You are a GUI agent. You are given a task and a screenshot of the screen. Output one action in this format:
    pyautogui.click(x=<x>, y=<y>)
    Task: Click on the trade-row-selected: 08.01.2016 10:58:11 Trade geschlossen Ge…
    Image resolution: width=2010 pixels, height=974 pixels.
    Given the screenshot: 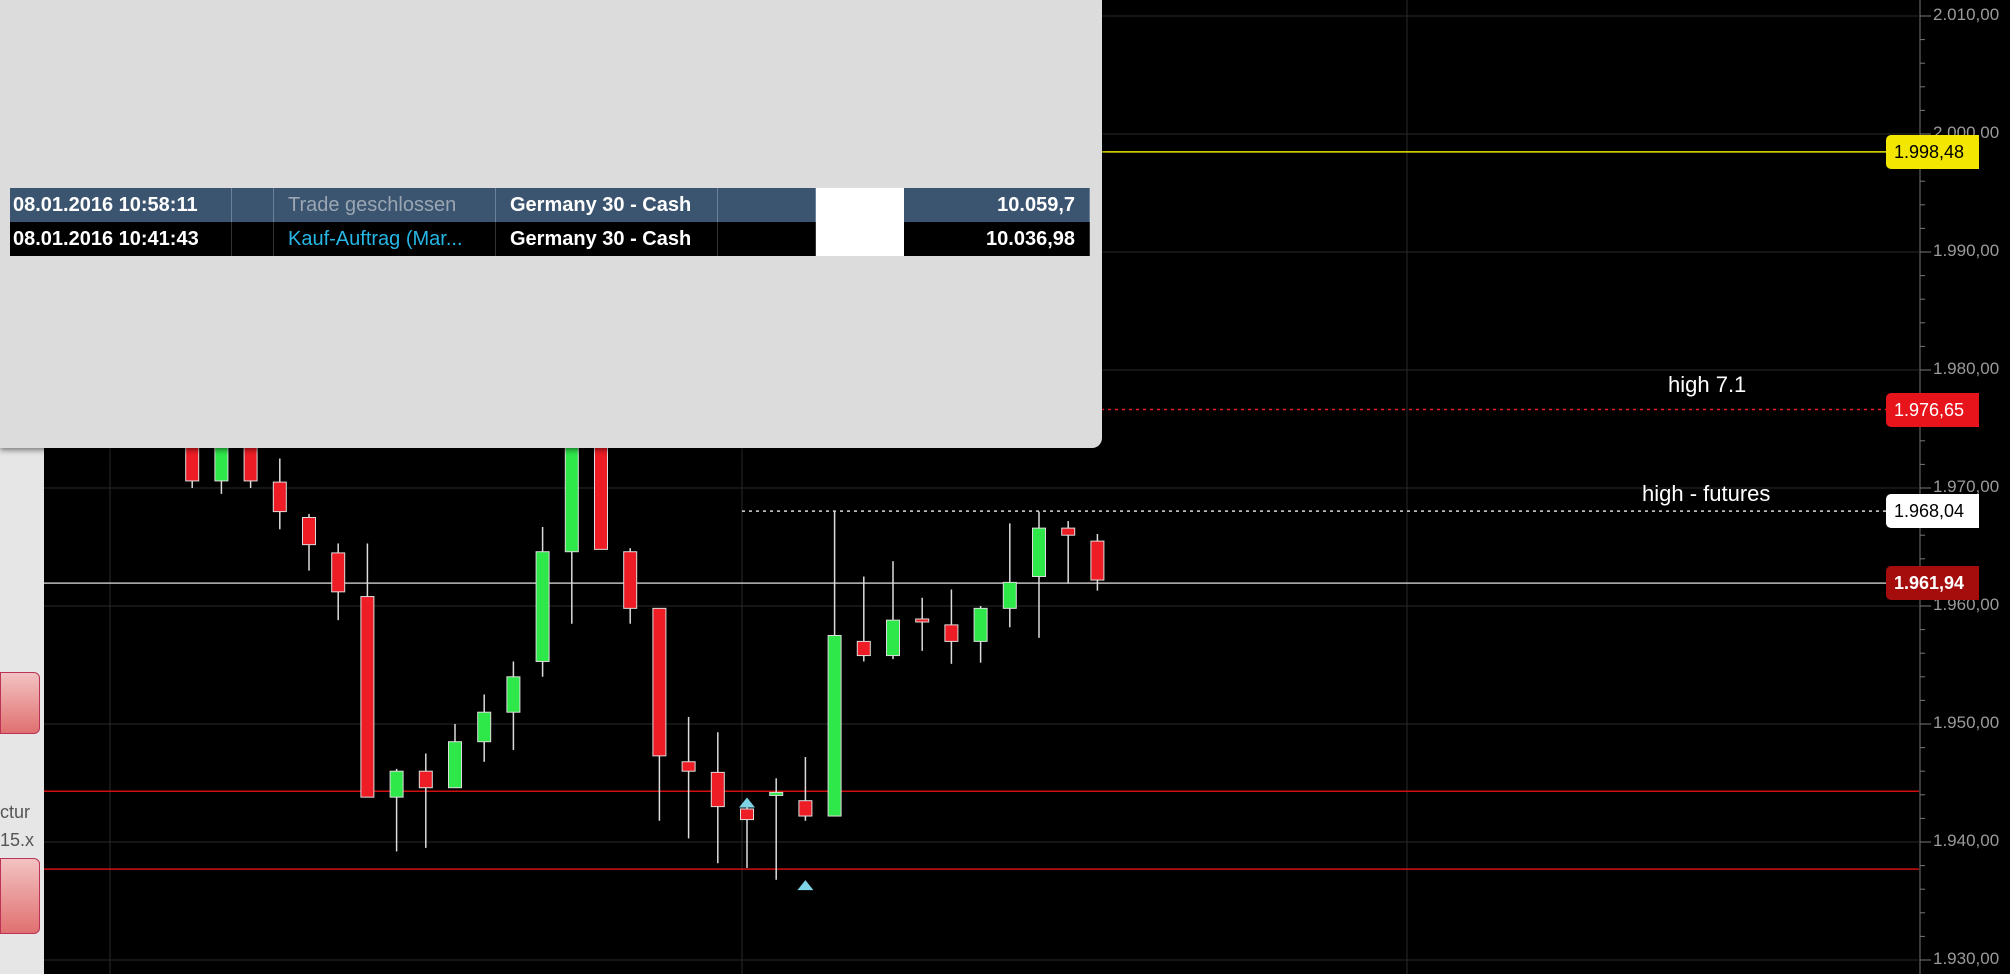 What is the action you would take?
    pyautogui.click(x=550, y=205)
    